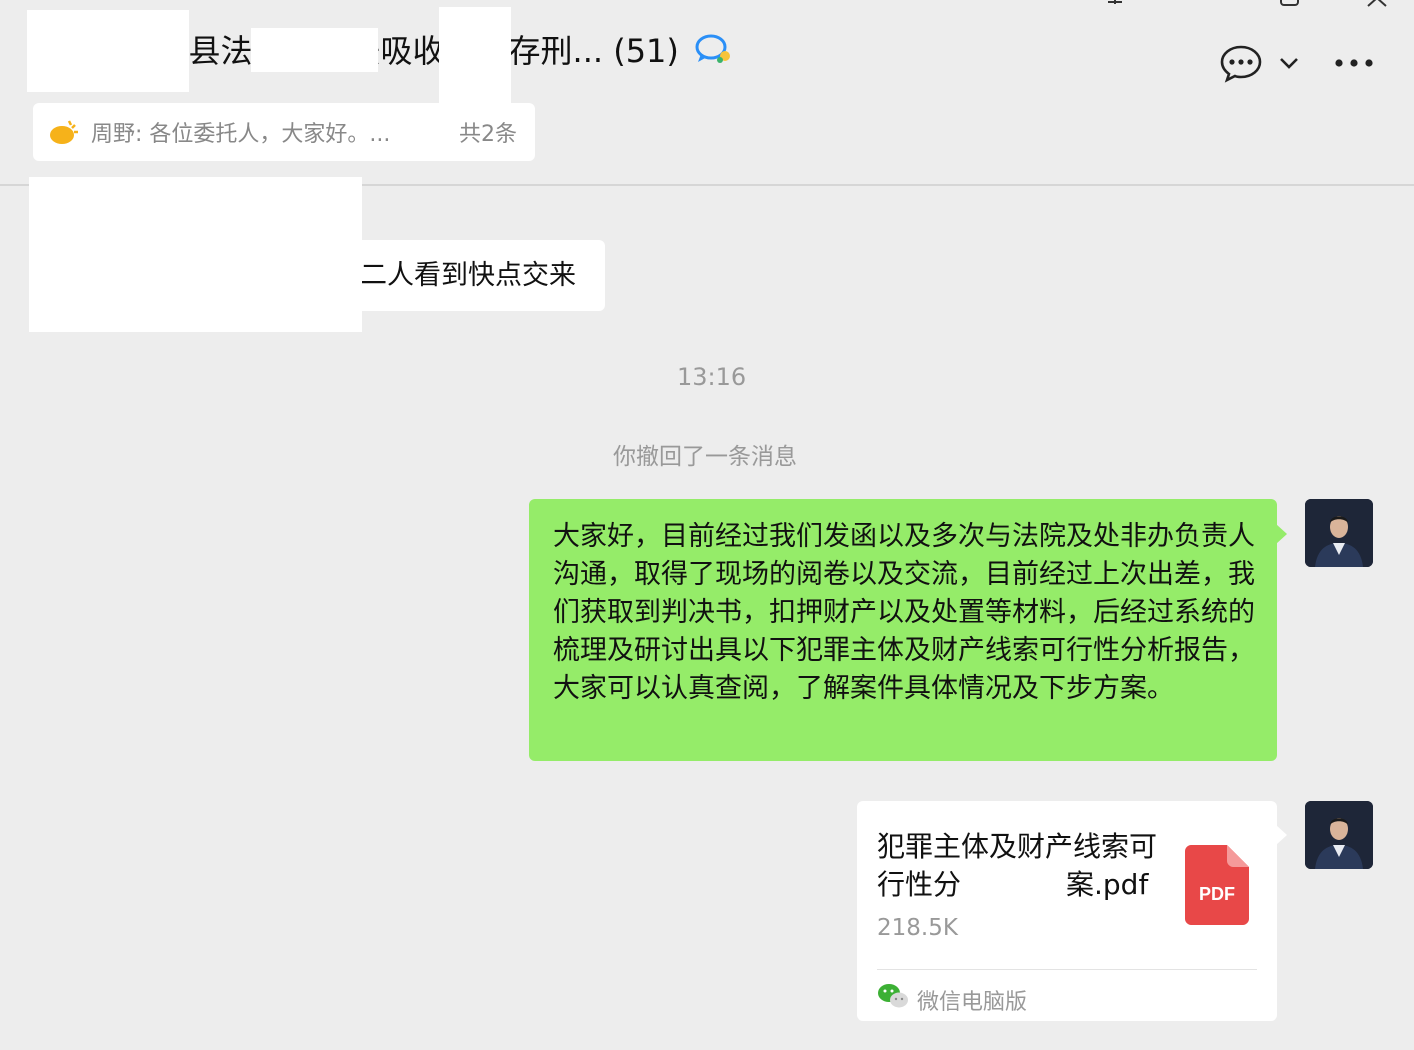 Image resolution: width=1414 pixels, height=1050 pixels. I want to click on close-icon, so click(1377, 7).